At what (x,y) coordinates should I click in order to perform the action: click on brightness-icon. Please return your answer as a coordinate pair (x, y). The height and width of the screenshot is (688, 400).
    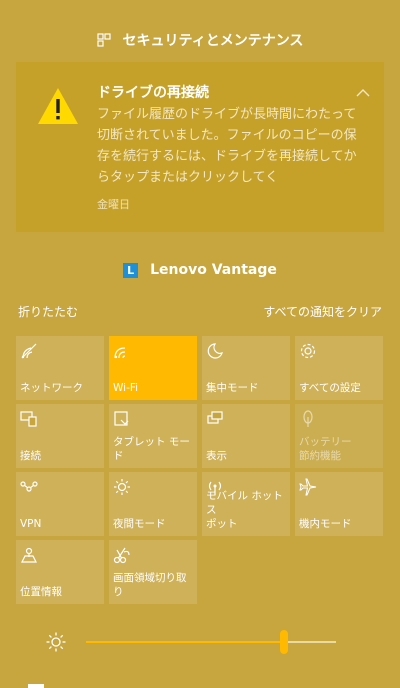
    Looking at the image, I should click on (56, 642).